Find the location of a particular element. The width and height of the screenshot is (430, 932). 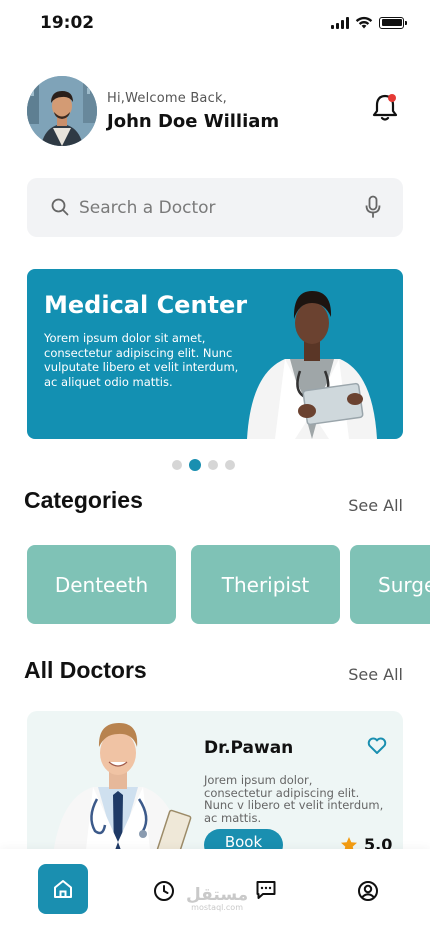

watermark-logo: مستقل mostaql.com is located at coordinates (217, 899).